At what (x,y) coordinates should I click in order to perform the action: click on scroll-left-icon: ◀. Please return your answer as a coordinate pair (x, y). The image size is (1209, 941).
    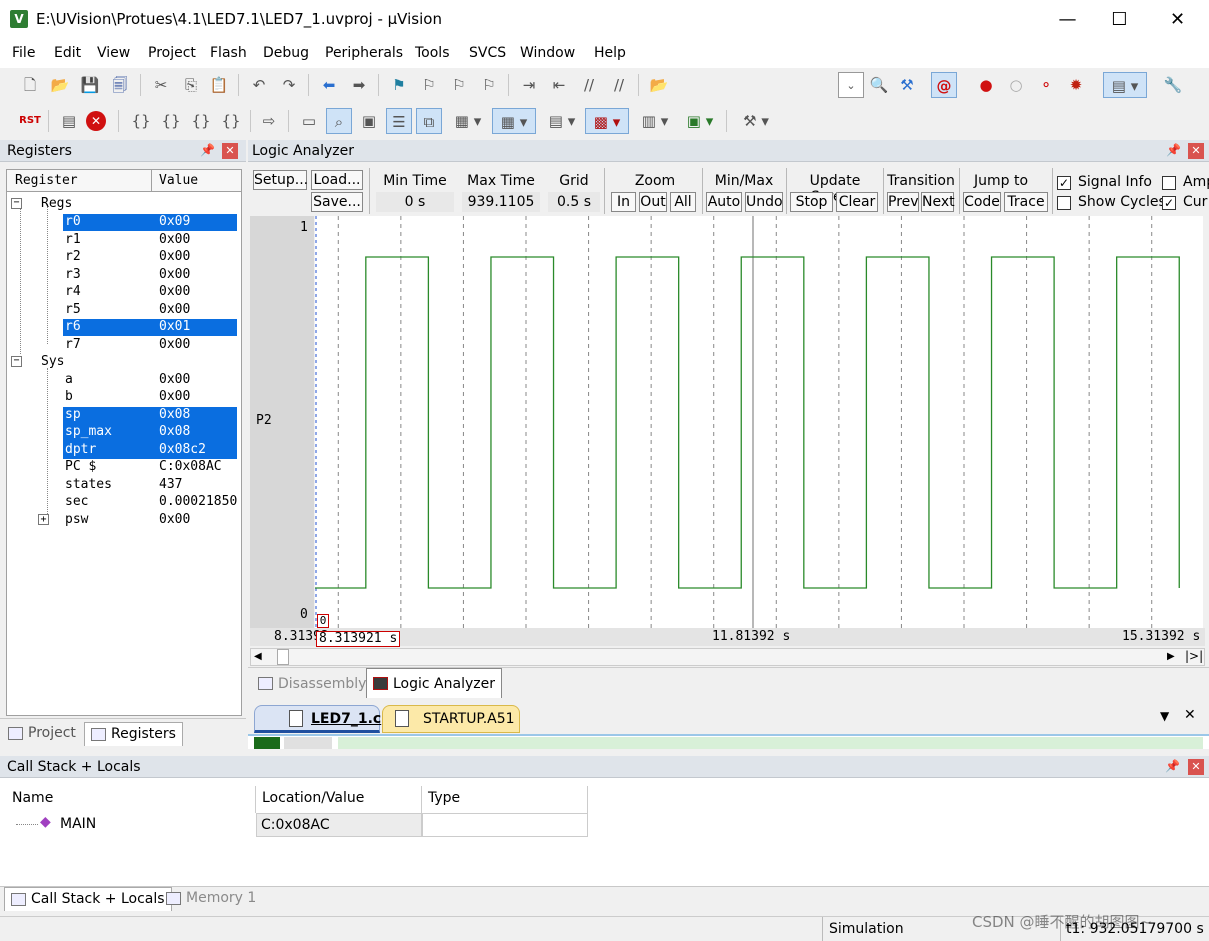
    Looking at the image, I should click on (258, 656).